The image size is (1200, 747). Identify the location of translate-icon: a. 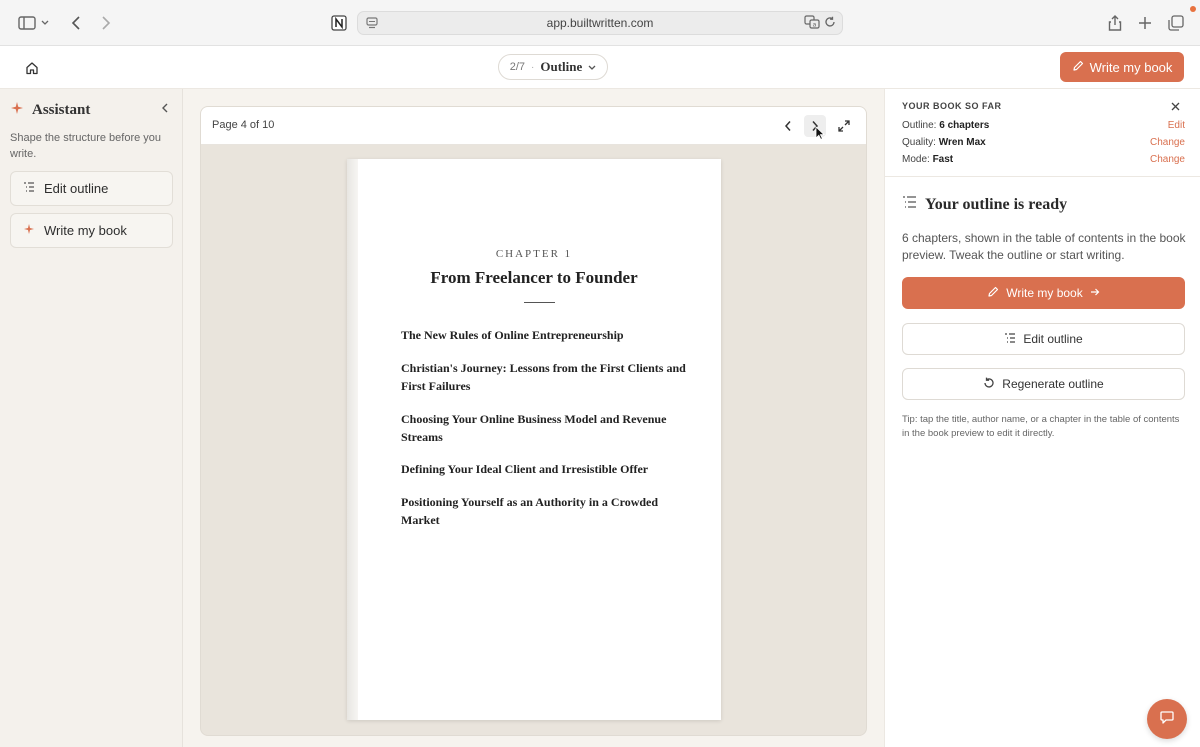
(812, 23).